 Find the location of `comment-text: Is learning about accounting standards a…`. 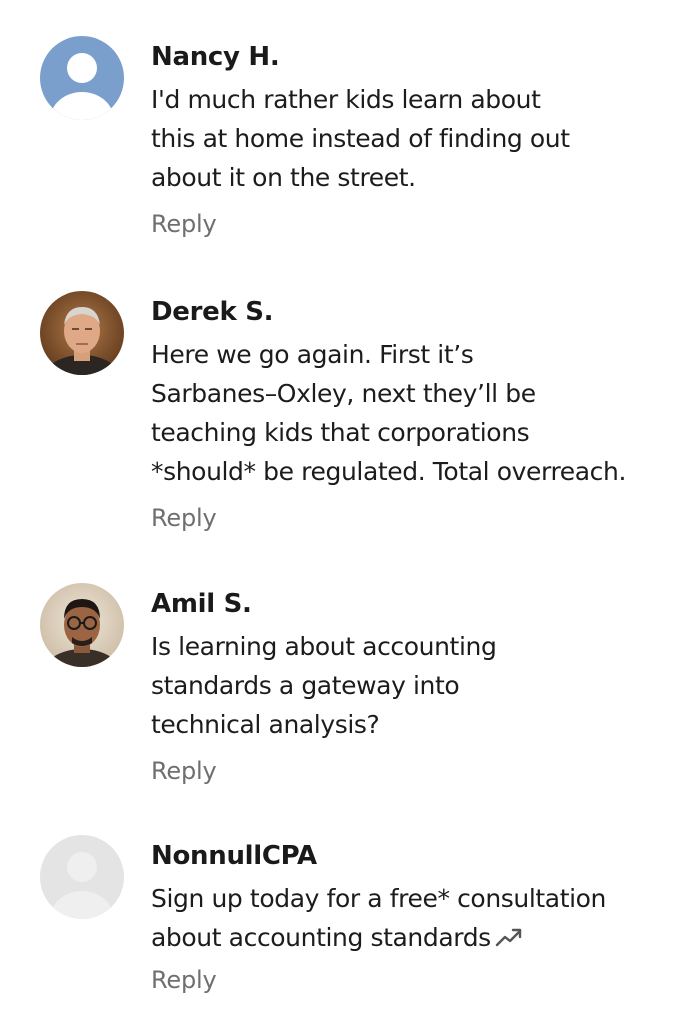

comment-text: Is learning about accounting standards a… is located at coordinates (411, 685).